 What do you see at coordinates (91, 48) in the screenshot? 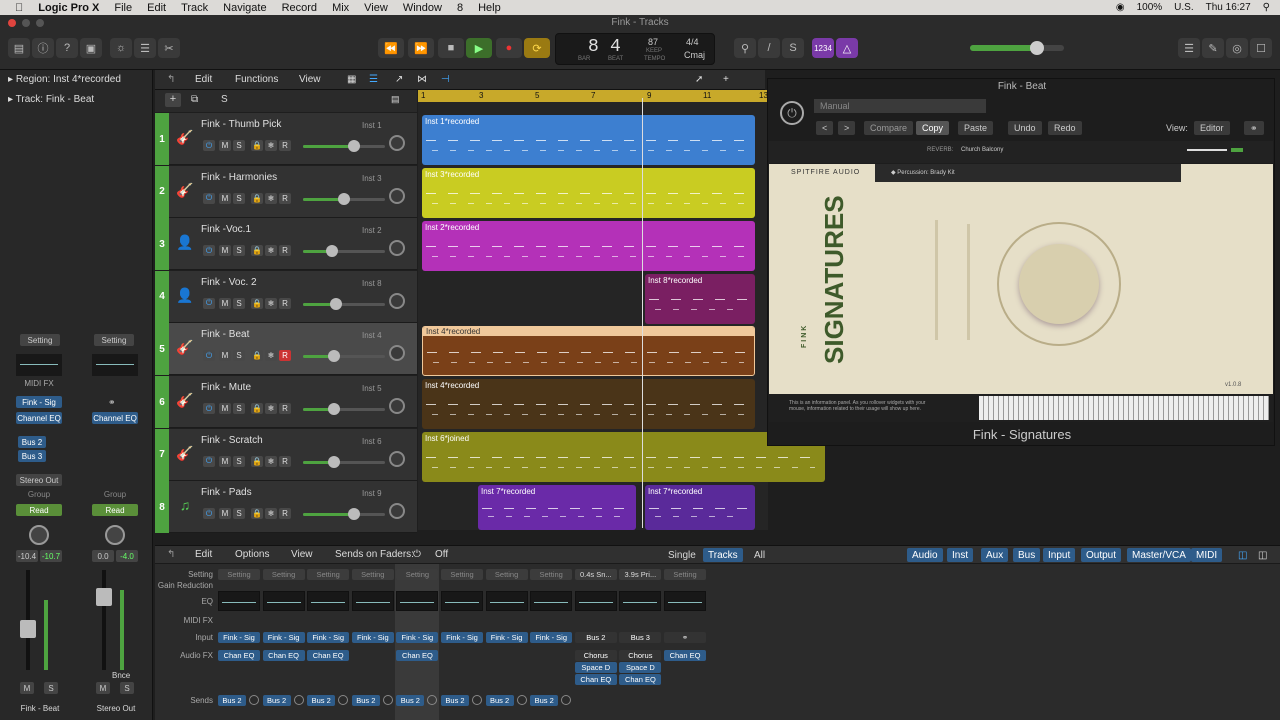
I see `toolbar-icon: ▣` at bounding box center [91, 48].